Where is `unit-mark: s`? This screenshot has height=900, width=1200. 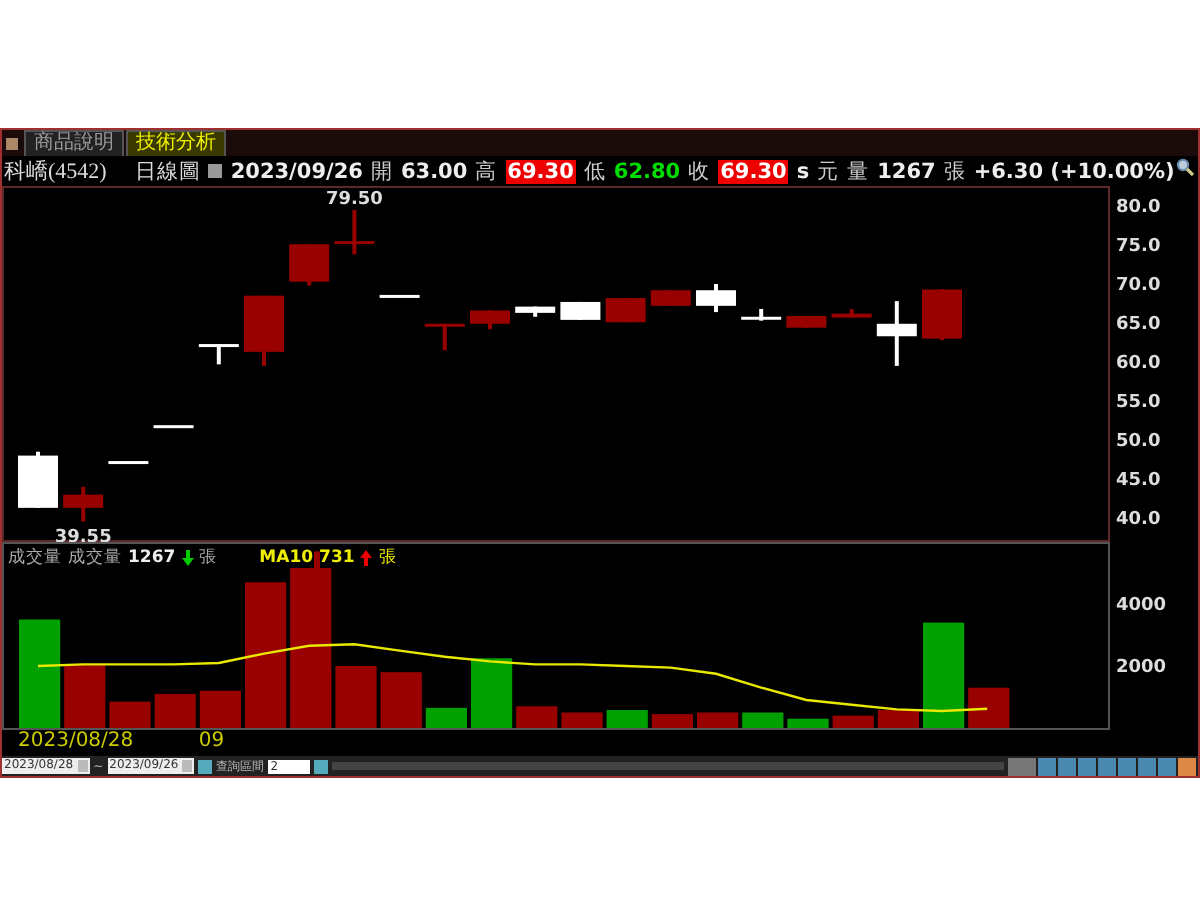
unit-mark: s is located at coordinates (803, 171).